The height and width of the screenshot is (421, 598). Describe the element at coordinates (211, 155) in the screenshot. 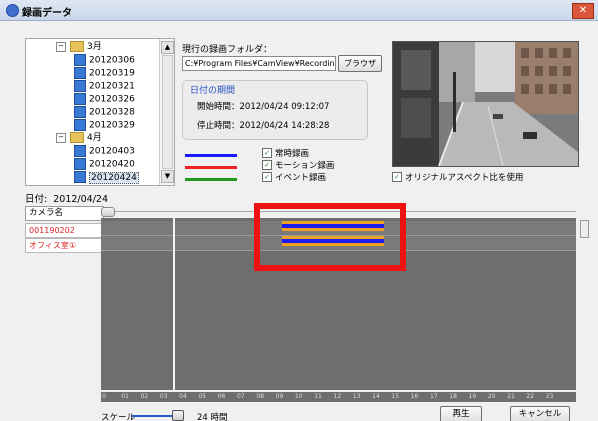

I see `legend-line-continuous` at that location.